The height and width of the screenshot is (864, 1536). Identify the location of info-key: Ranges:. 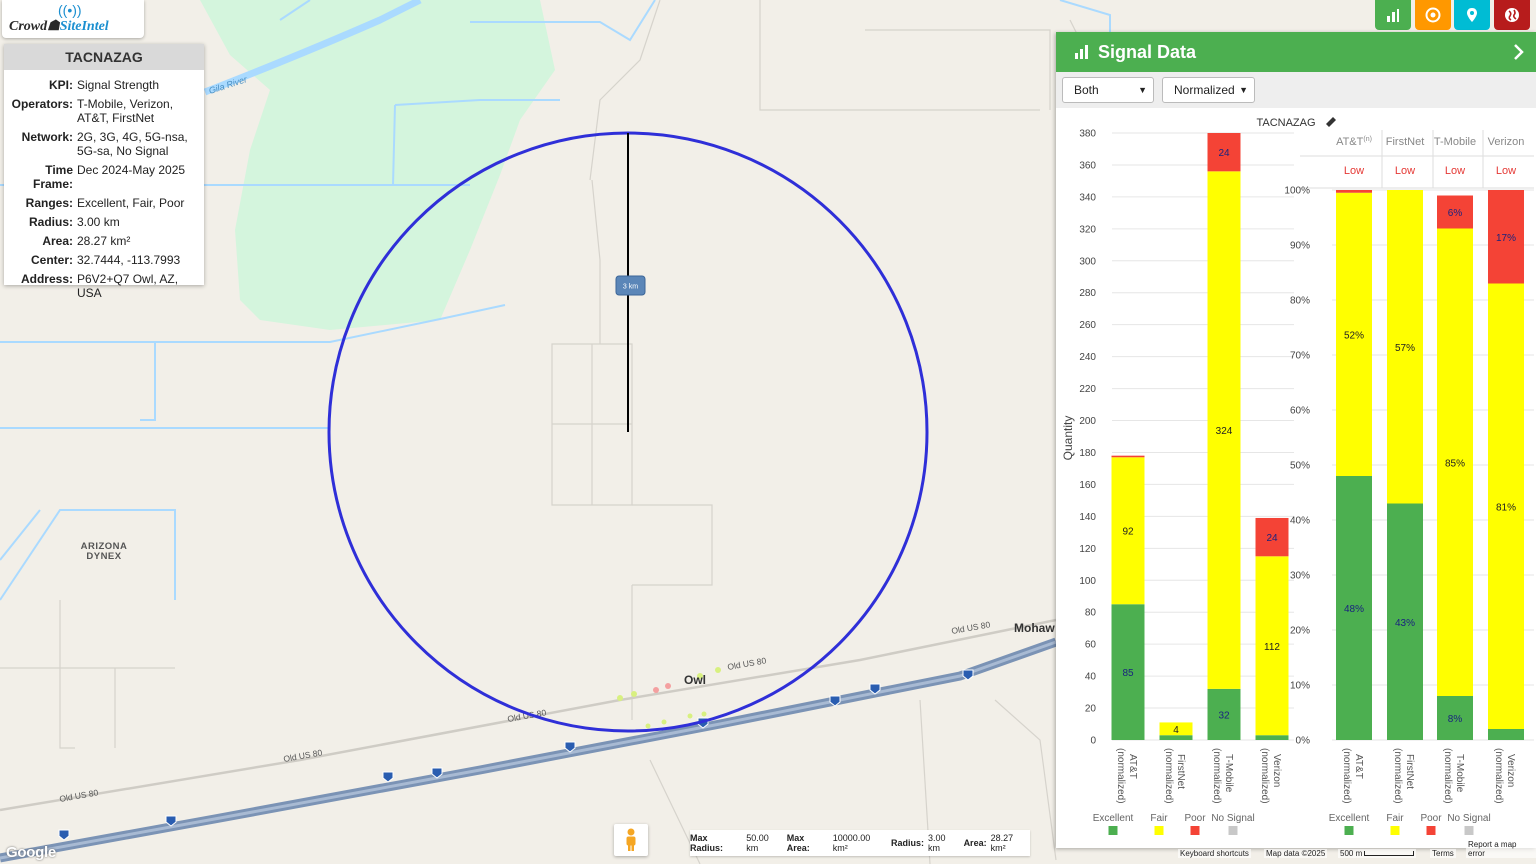
(49, 203).